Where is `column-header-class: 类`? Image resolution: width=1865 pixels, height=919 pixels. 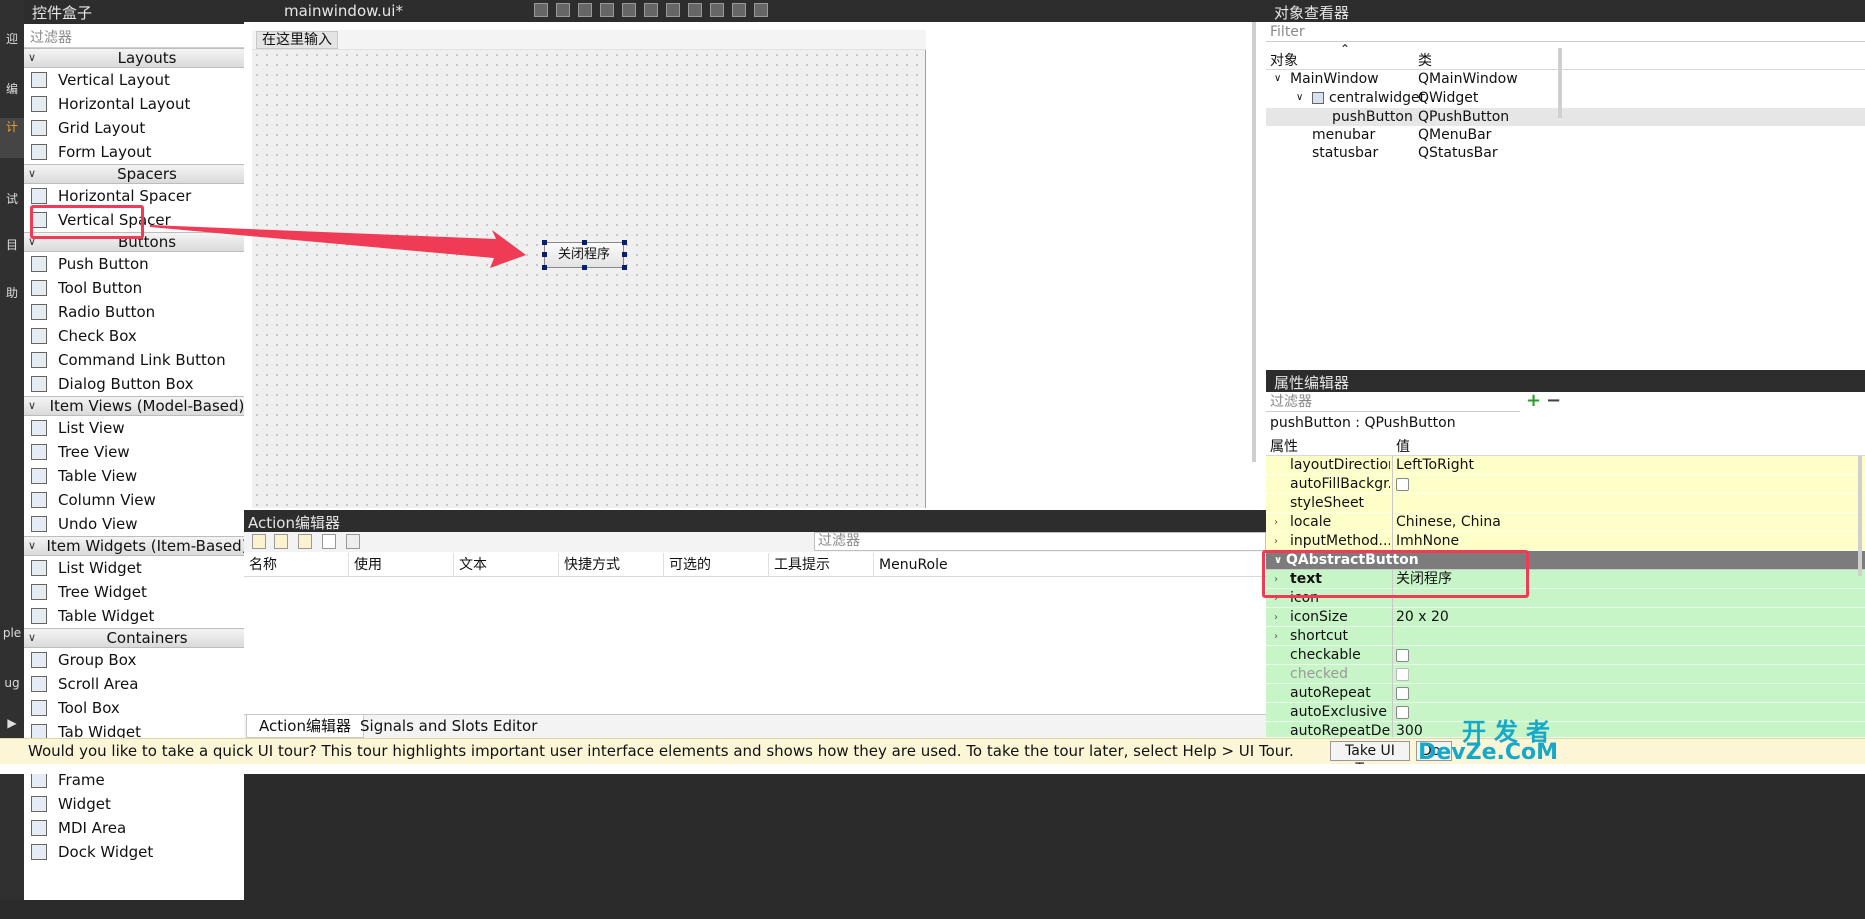 column-header-class: 类 is located at coordinates (1425, 60).